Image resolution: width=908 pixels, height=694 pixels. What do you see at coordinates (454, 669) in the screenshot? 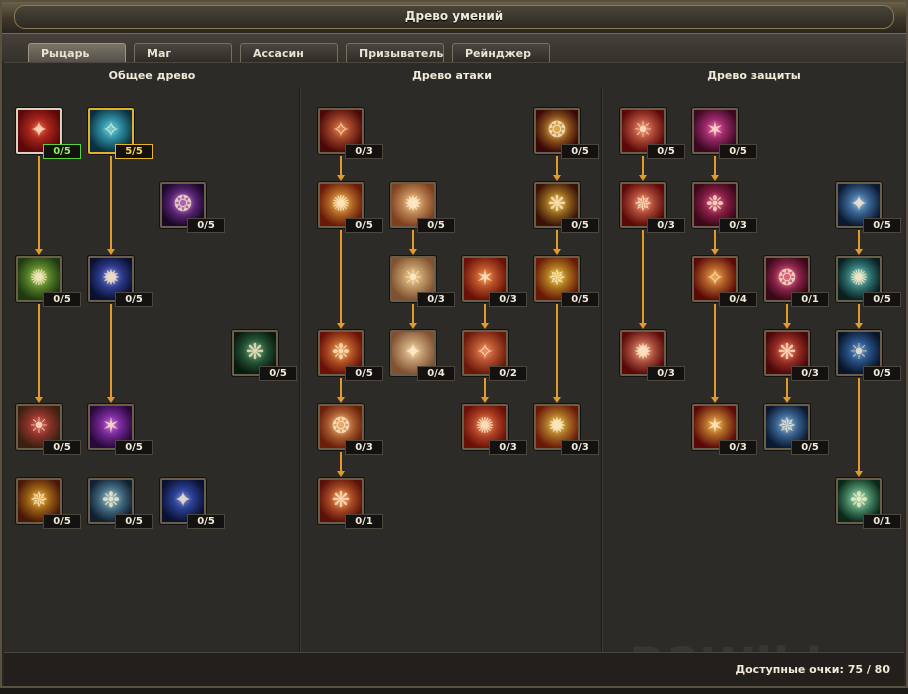
I see `footer-bar: Доступные очки: 75 / 80` at bounding box center [454, 669].